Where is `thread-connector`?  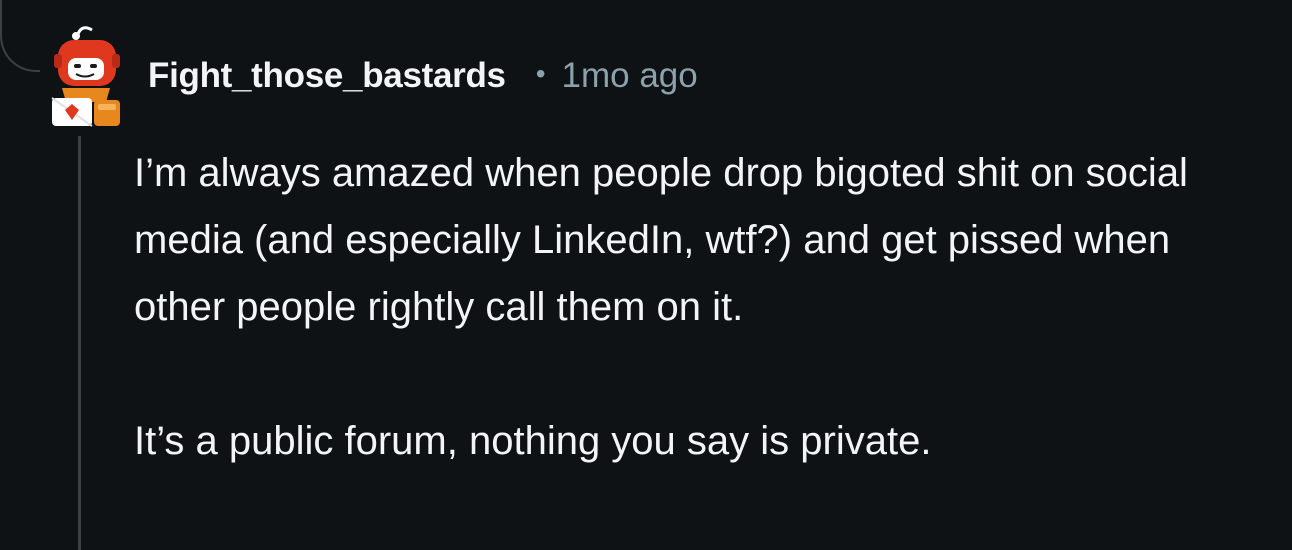
thread-connector is located at coordinates (20, 36).